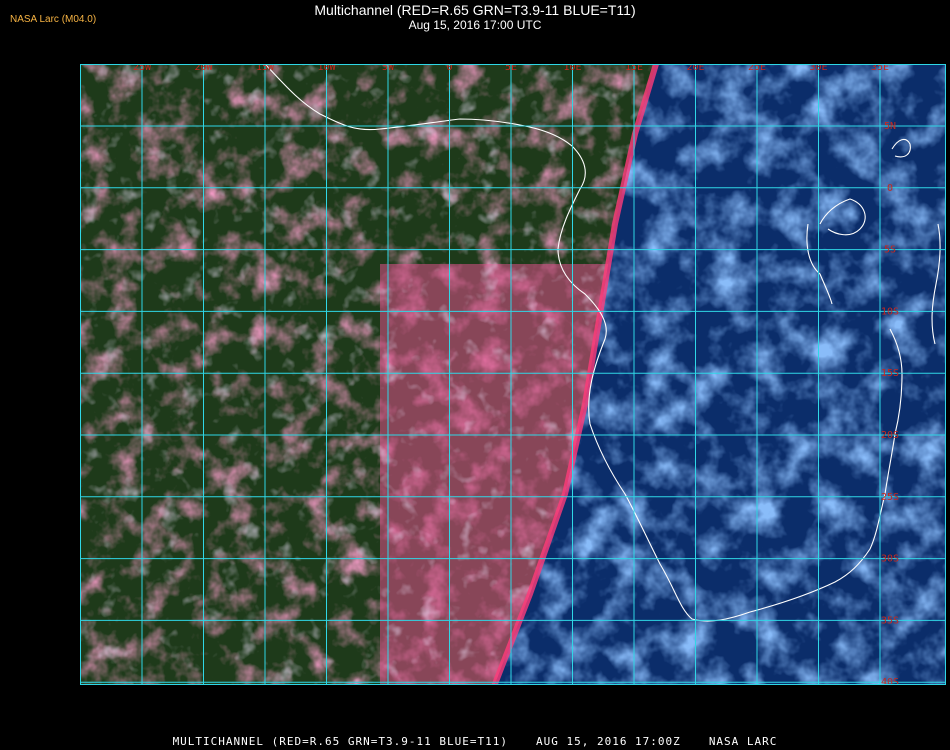 Image resolution: width=950 pixels, height=750 pixels. Describe the element at coordinates (890, 250) in the screenshot. I see `latitude-label: 5S` at that location.